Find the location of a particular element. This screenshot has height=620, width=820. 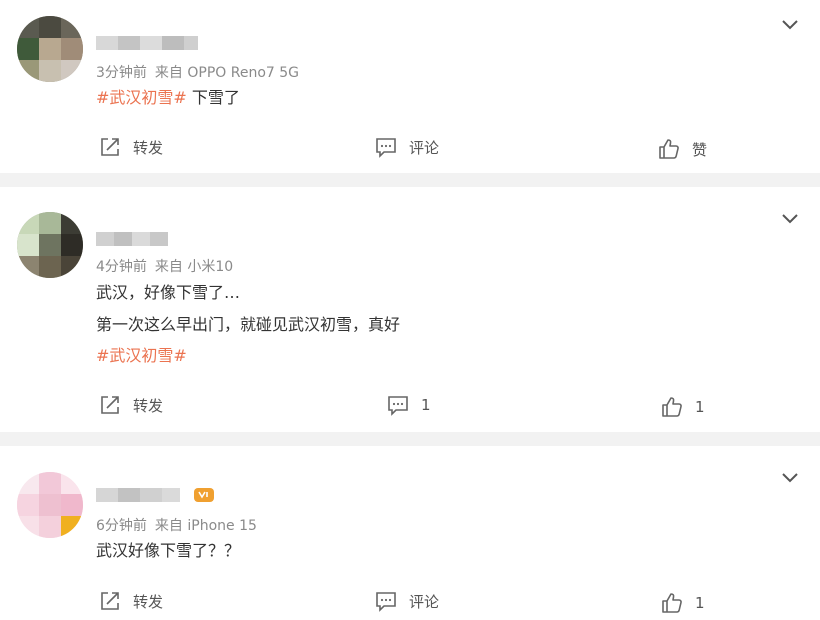

post-source: 来自 小米10 is located at coordinates (194, 267).